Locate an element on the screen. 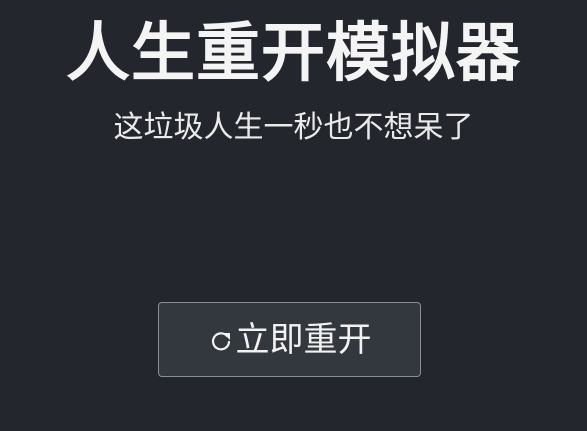 The height and width of the screenshot is (431, 587). game-subtitle: 这垃圾人生一秒也不想呆了 is located at coordinates (293, 127).